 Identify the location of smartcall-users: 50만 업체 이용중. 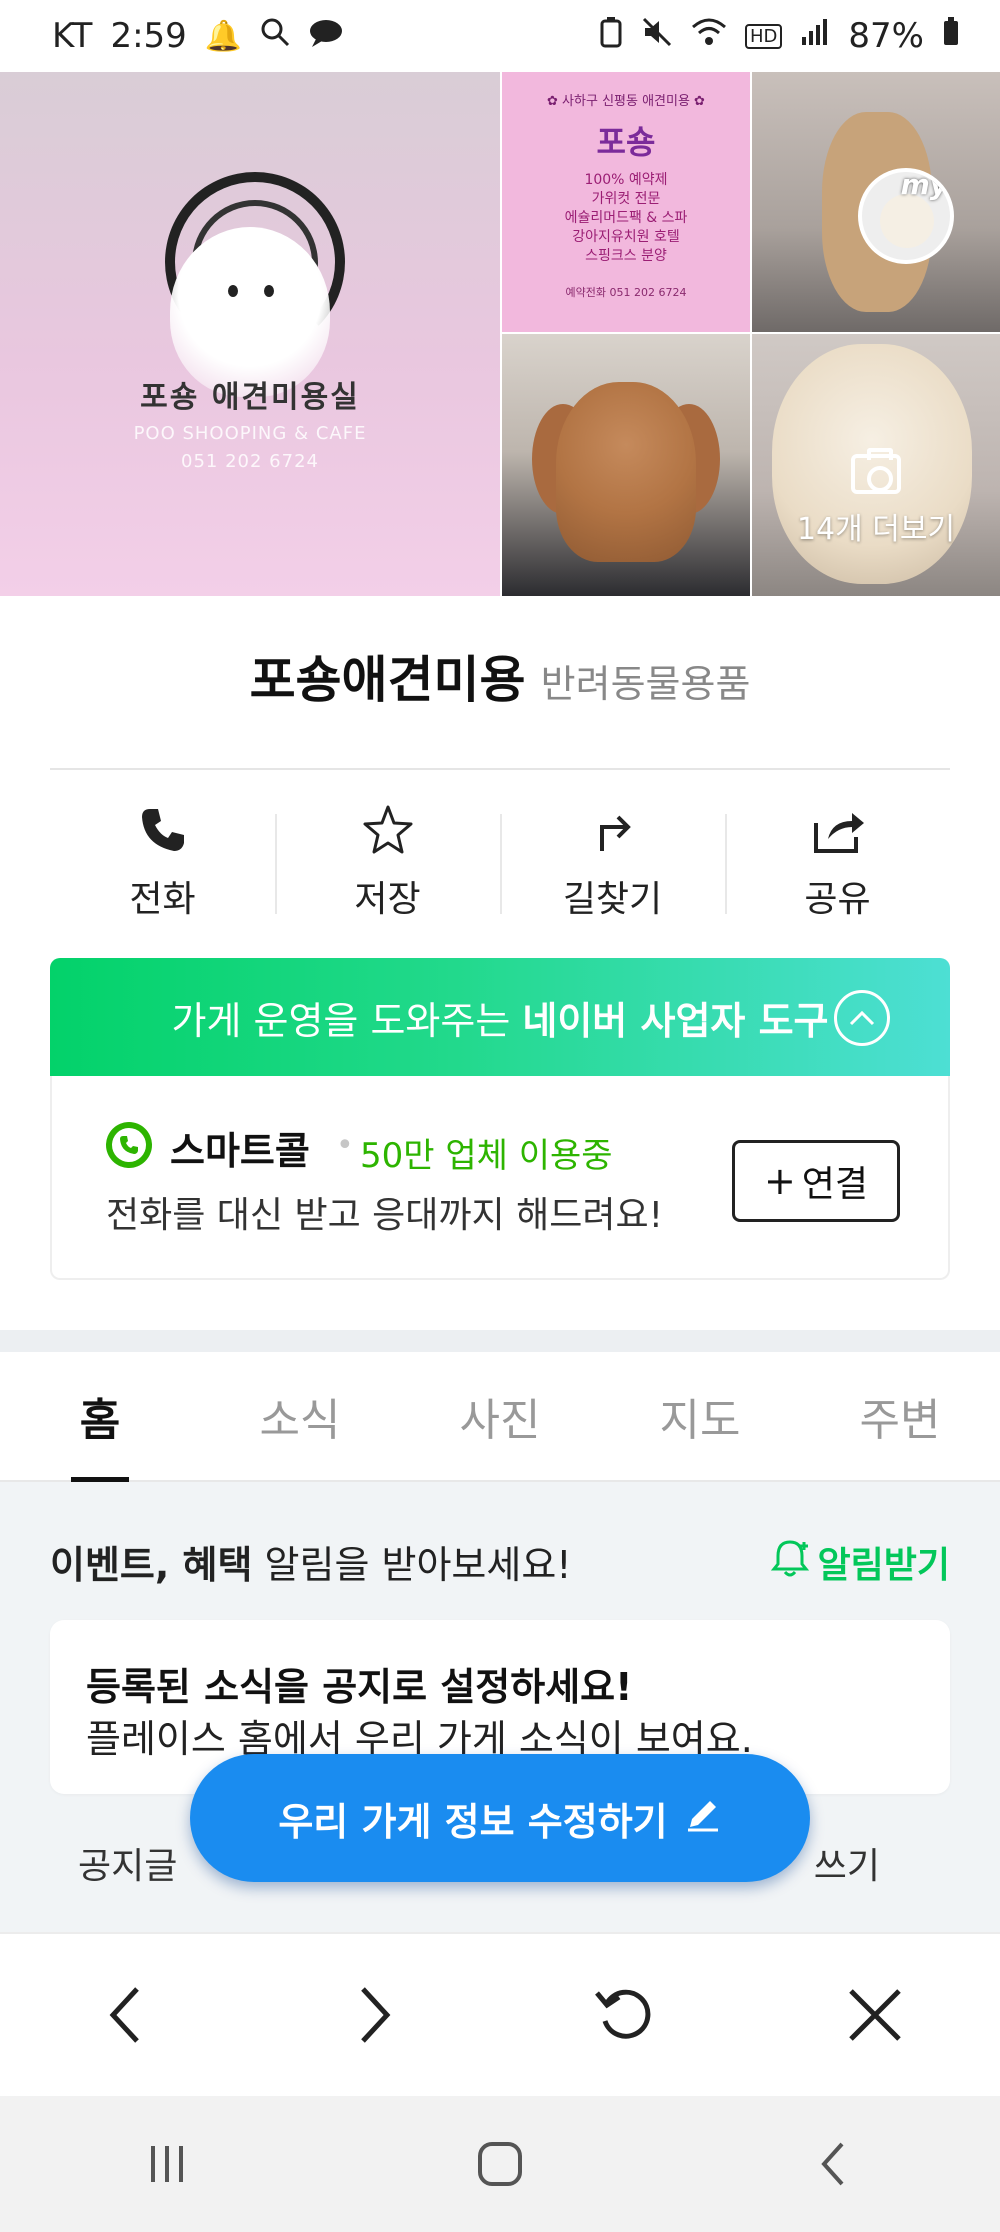
(486, 1156).